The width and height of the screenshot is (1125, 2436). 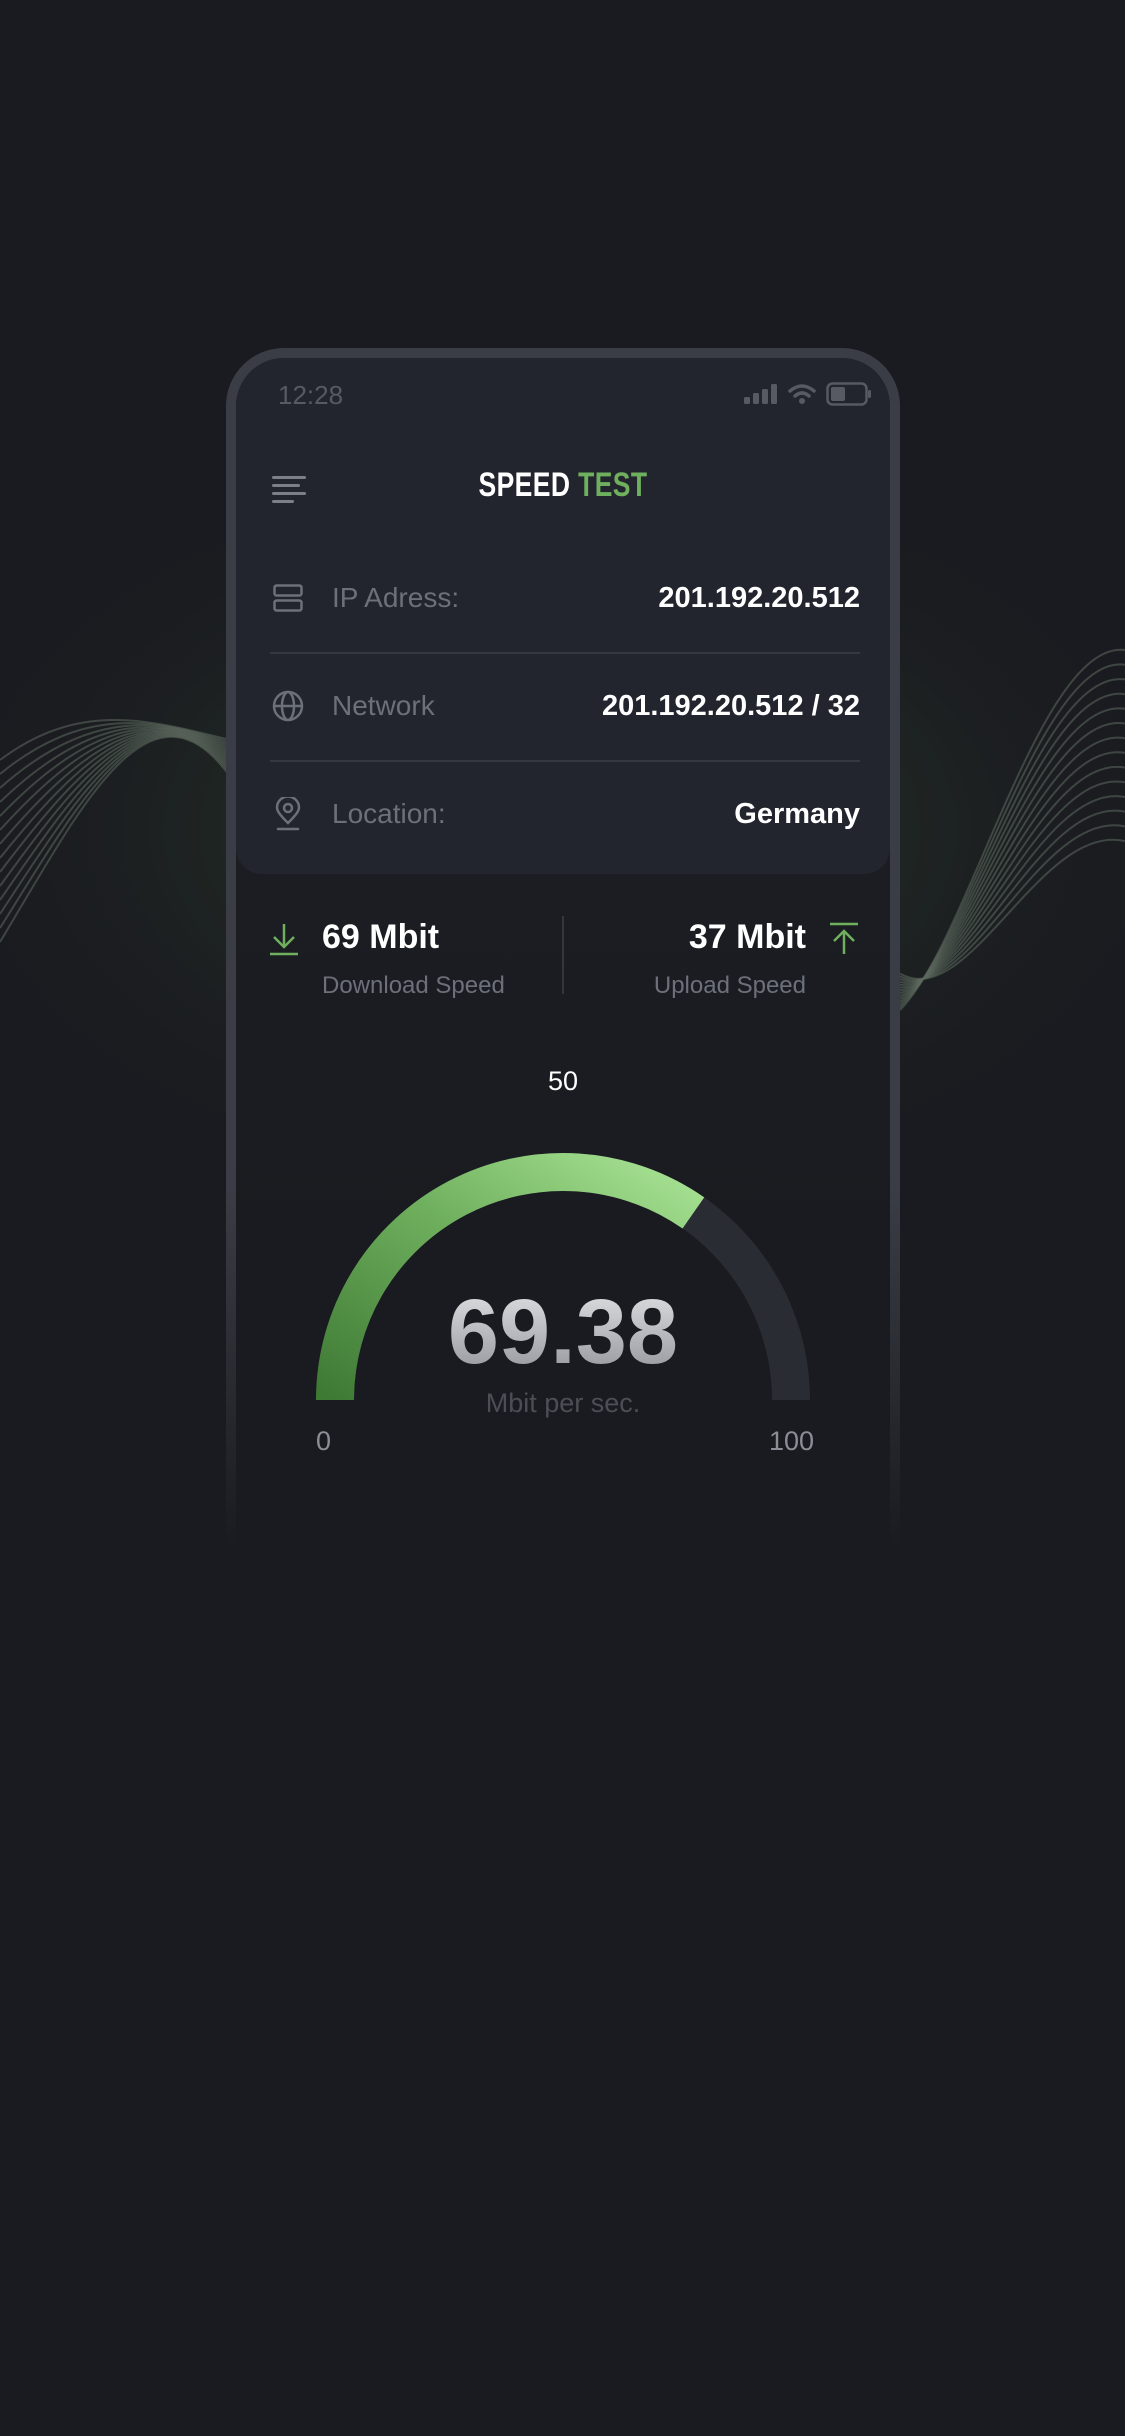 I want to click on location-label: Location:, so click(x=389, y=813).